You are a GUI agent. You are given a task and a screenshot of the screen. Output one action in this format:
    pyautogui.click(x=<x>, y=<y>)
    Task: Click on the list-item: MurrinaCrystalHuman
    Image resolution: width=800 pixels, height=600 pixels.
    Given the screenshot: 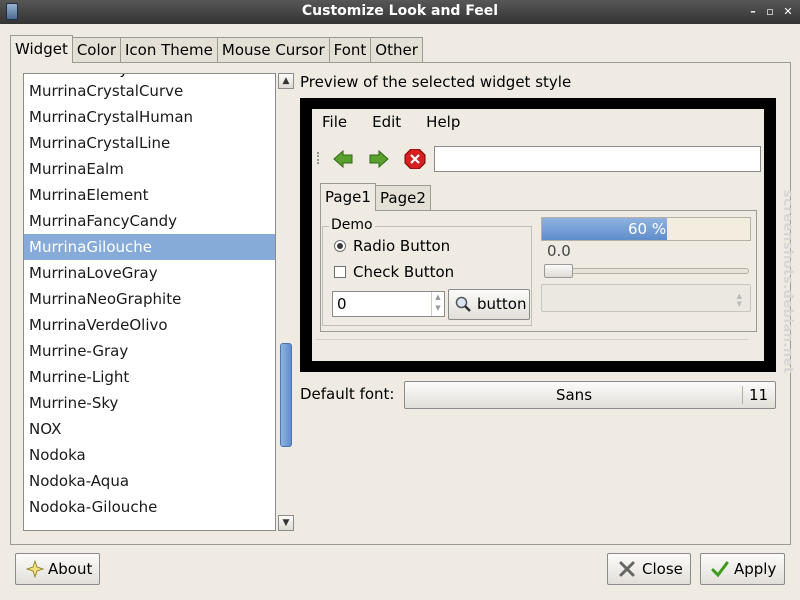 What is the action you would take?
    pyautogui.click(x=149, y=117)
    